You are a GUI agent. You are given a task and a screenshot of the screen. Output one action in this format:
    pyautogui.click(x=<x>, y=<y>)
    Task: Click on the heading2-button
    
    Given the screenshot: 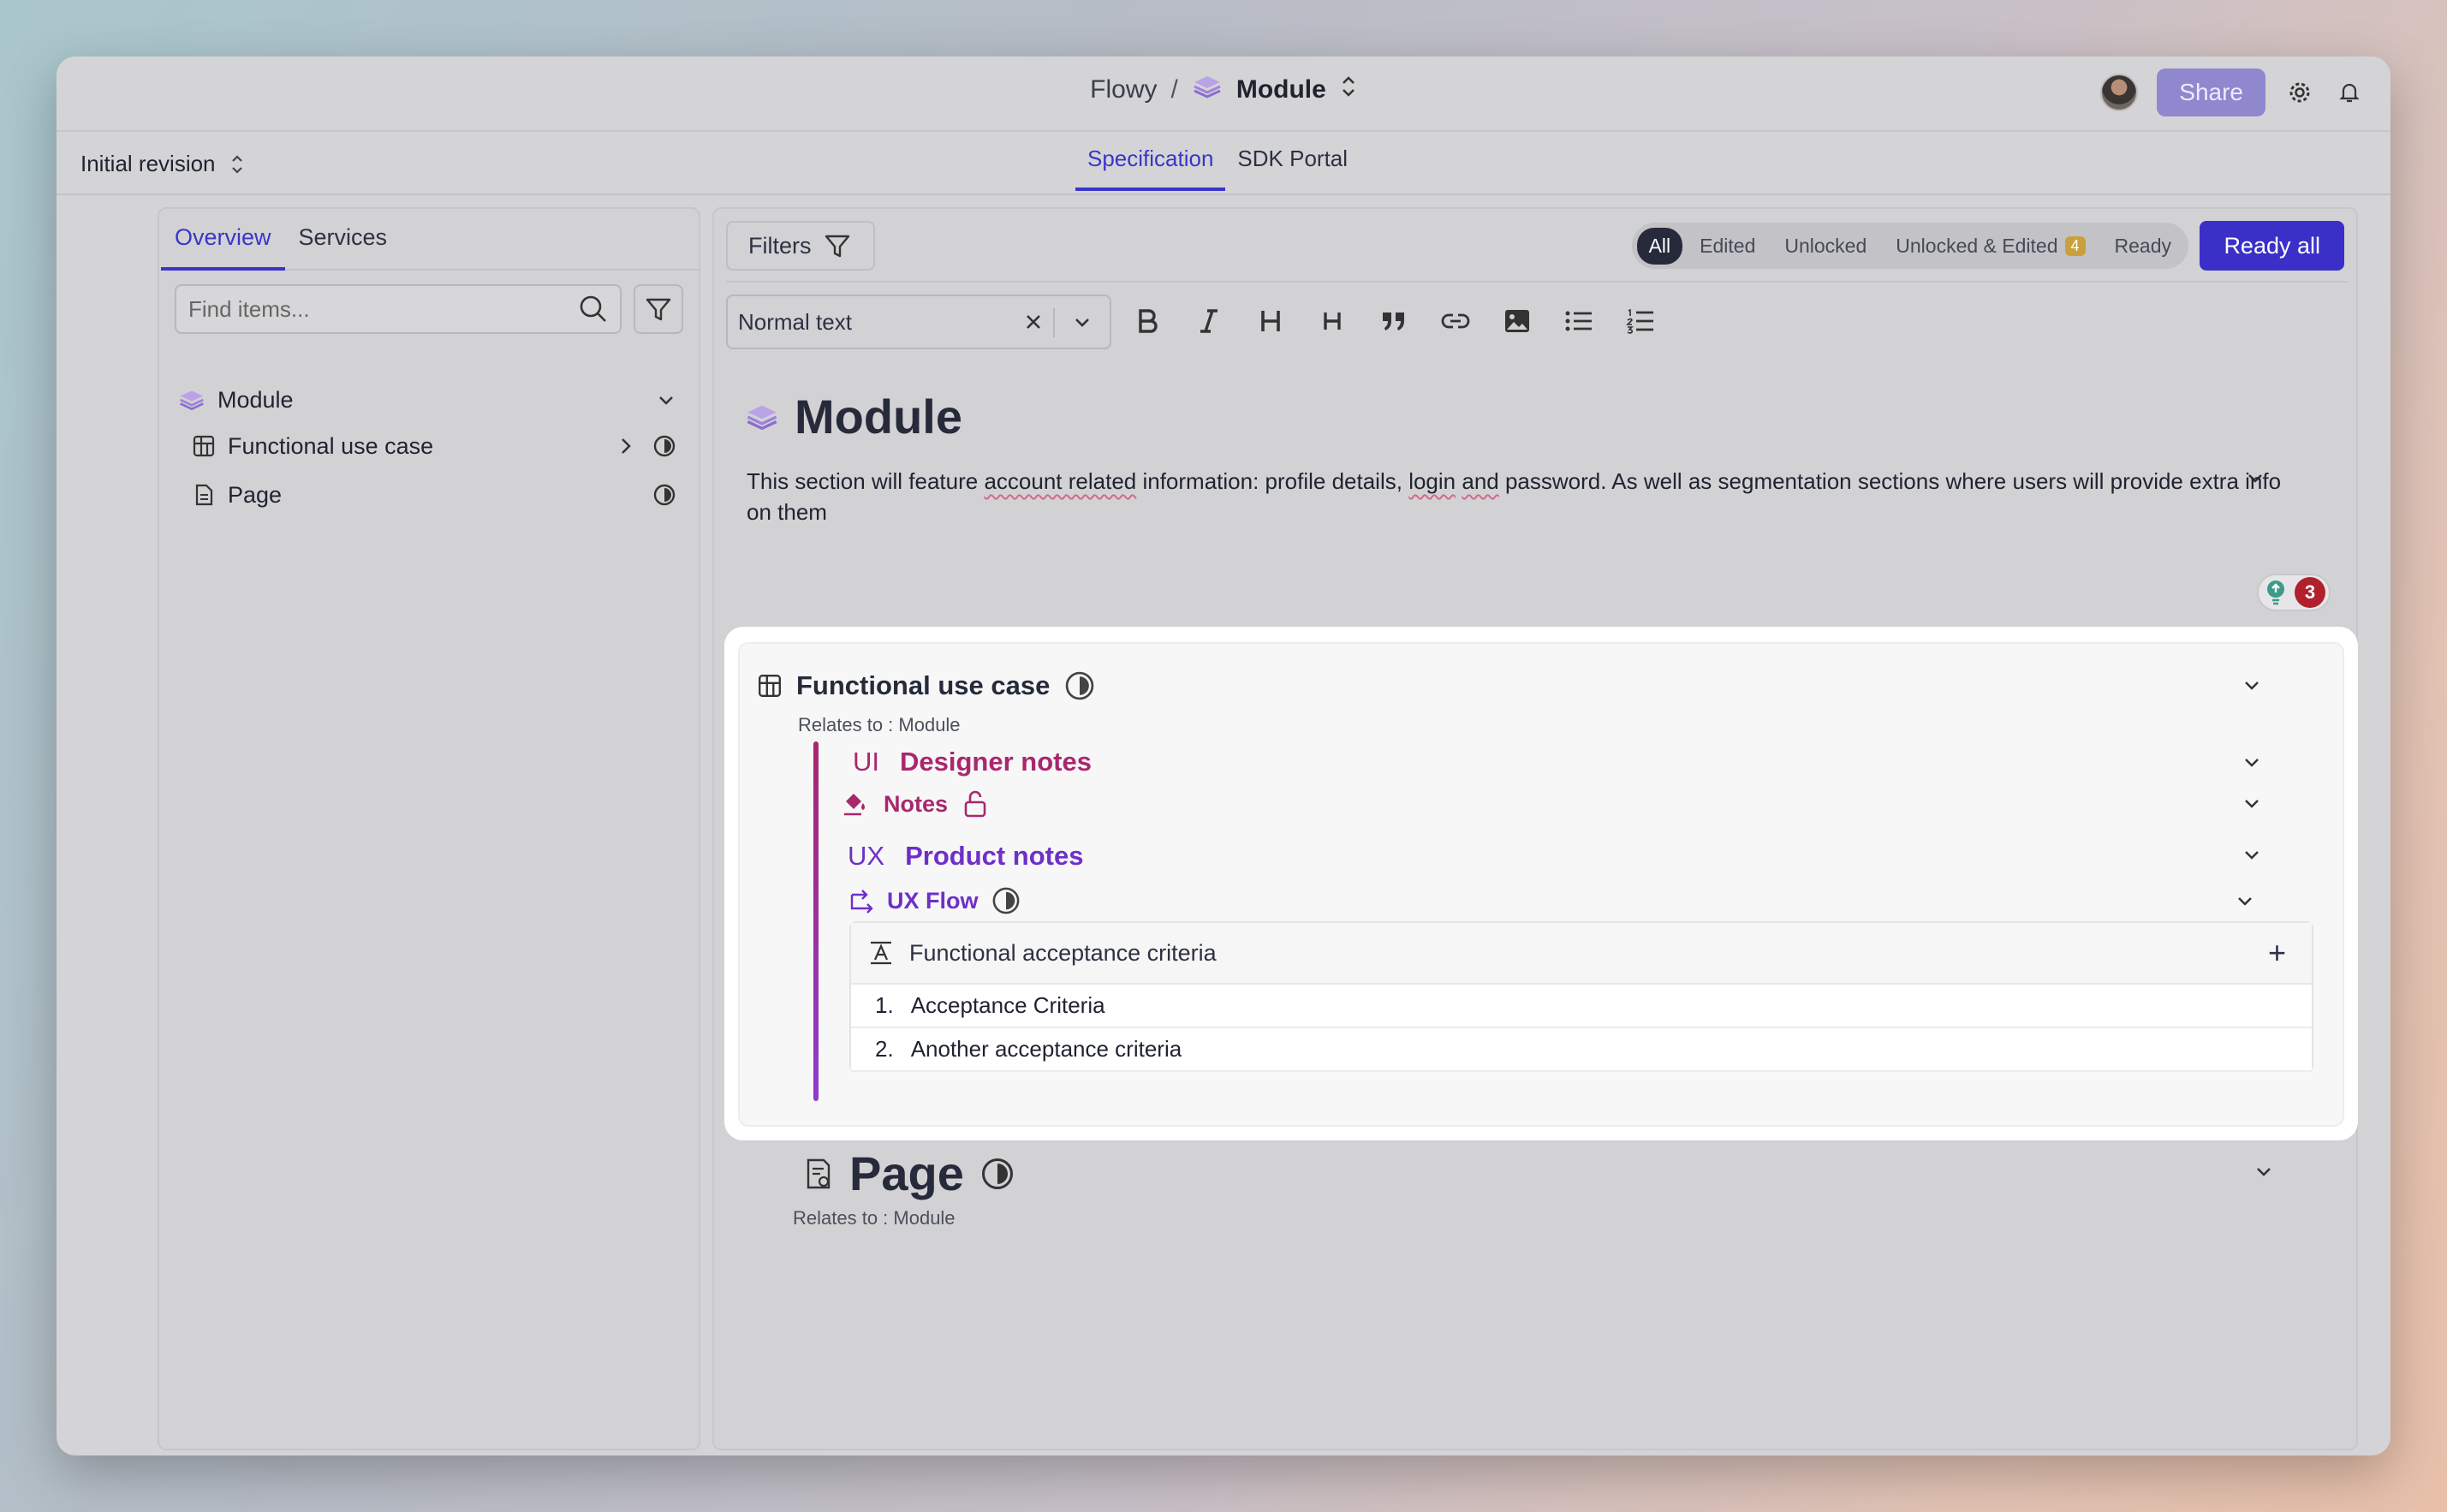 What is the action you would take?
    pyautogui.click(x=1332, y=321)
    